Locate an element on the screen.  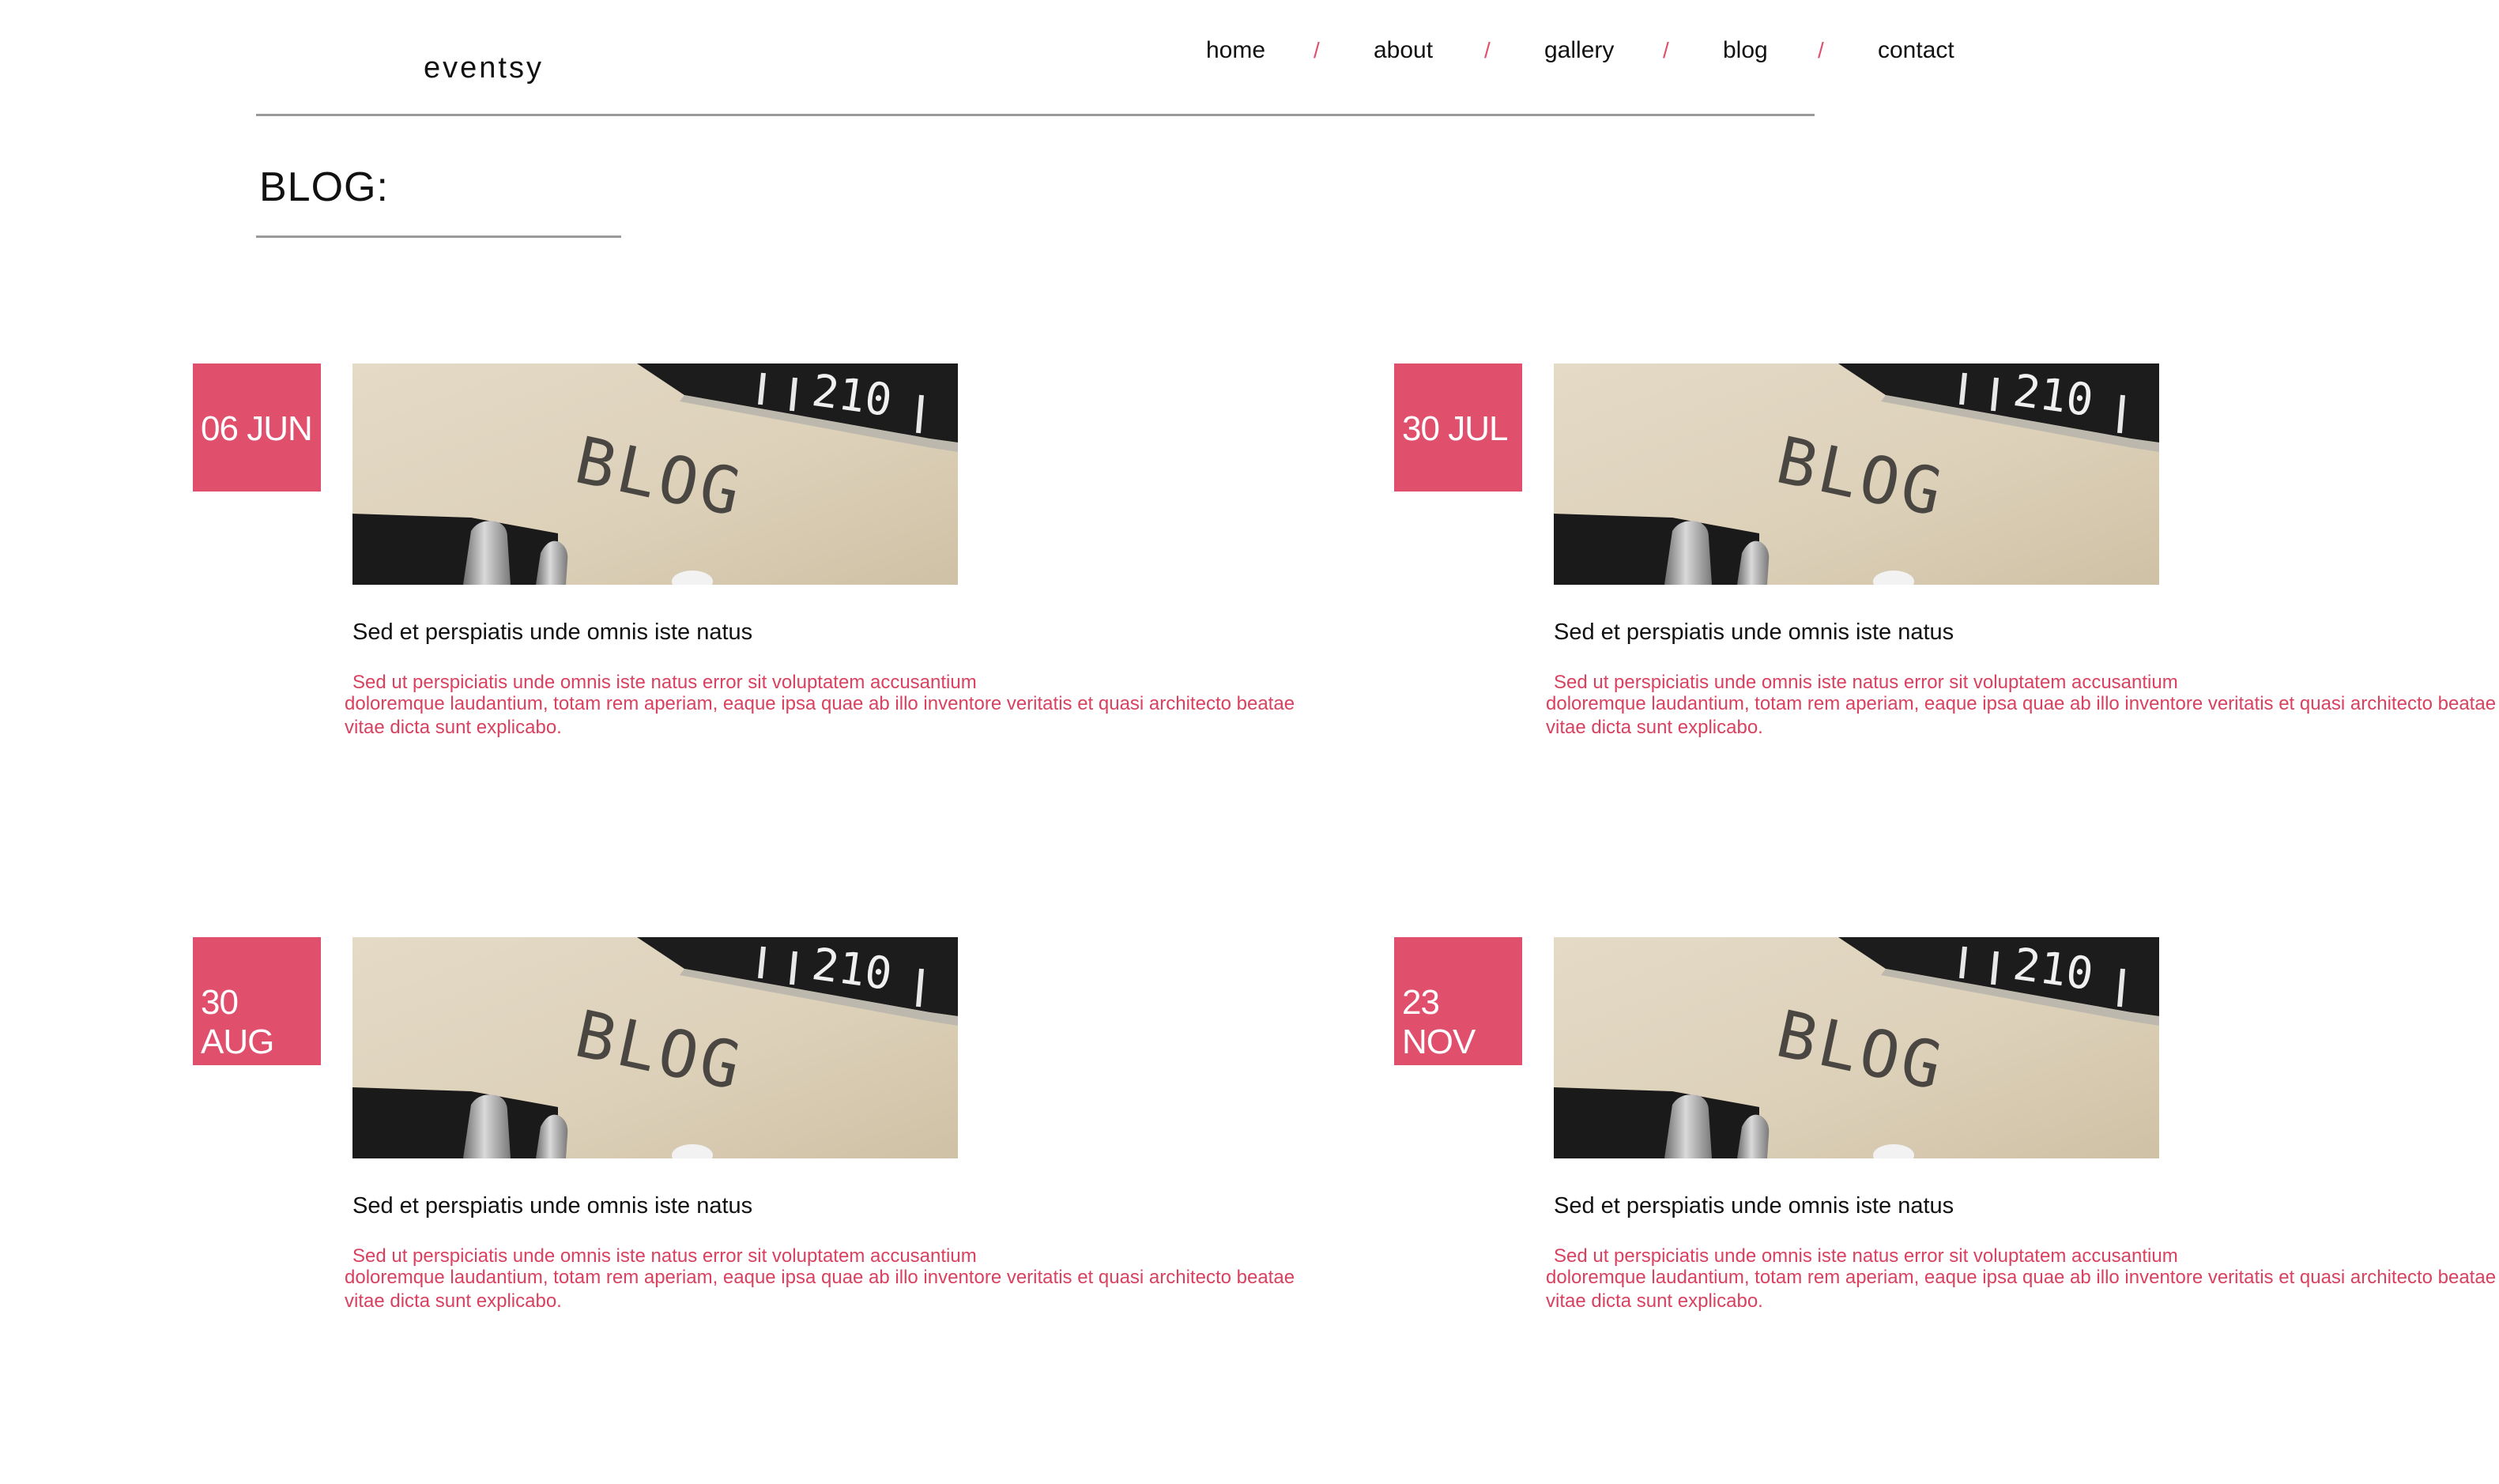
main-nav: home / about / gallery / blog / contact is located at coordinates (1249, 50).